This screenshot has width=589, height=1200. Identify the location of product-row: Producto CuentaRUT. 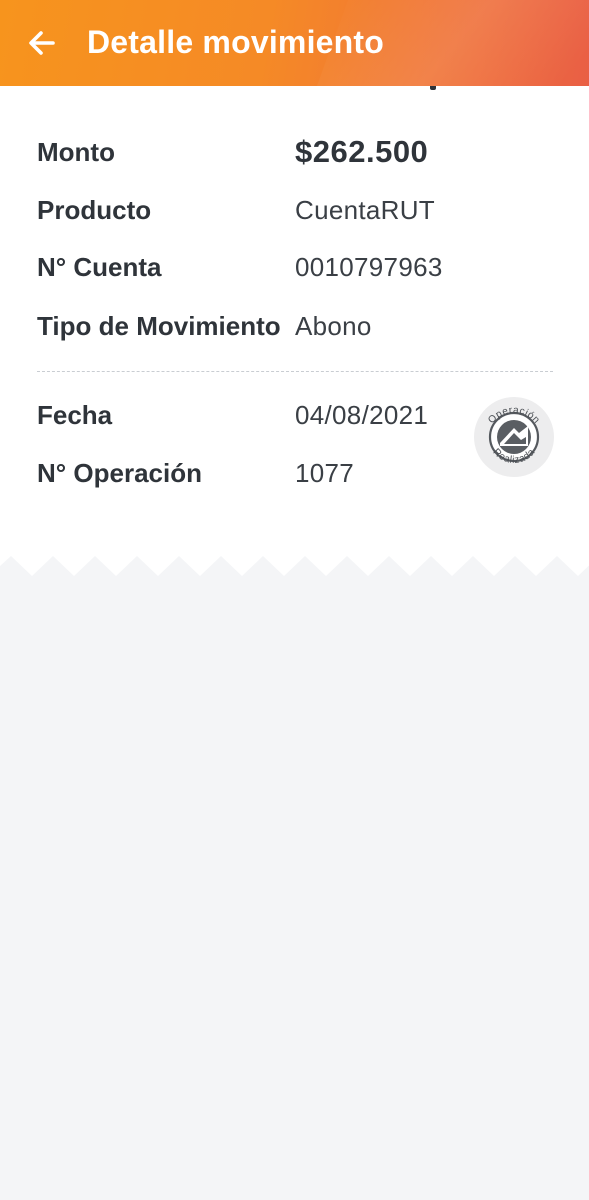
(297, 210).